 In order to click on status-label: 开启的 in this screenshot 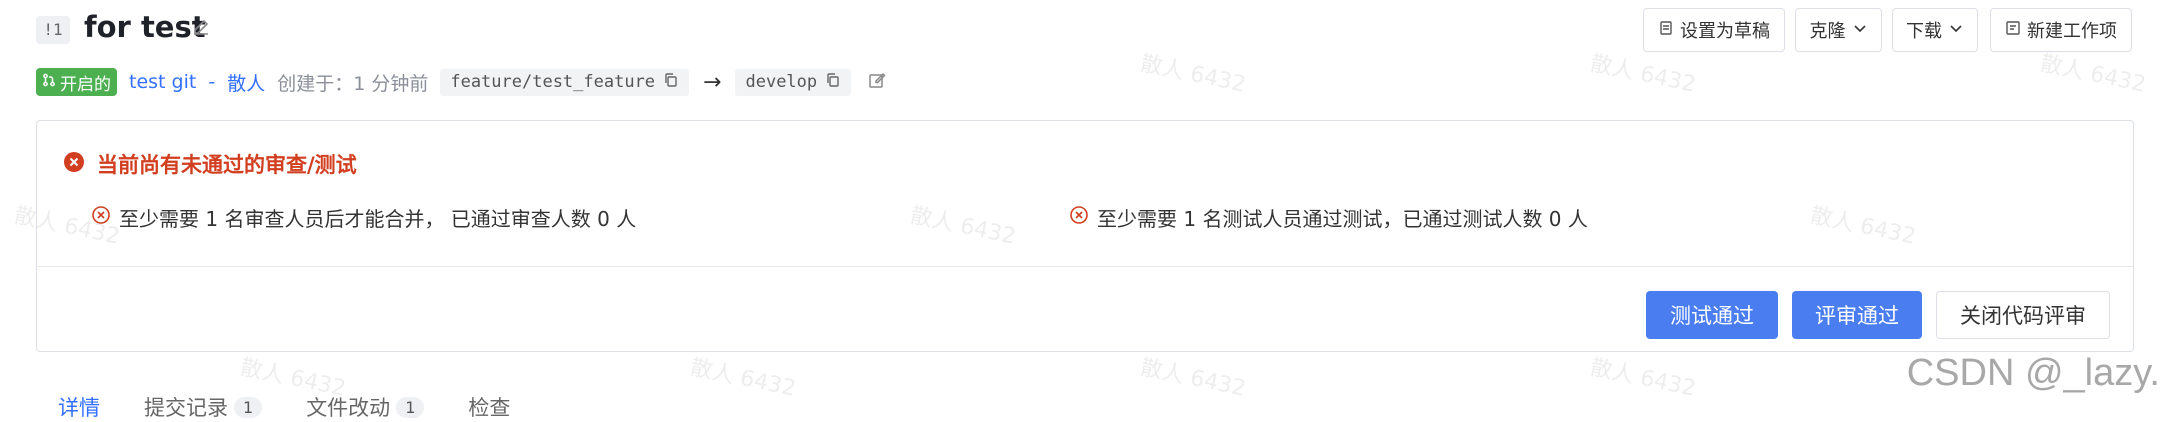, I will do `click(85, 84)`.